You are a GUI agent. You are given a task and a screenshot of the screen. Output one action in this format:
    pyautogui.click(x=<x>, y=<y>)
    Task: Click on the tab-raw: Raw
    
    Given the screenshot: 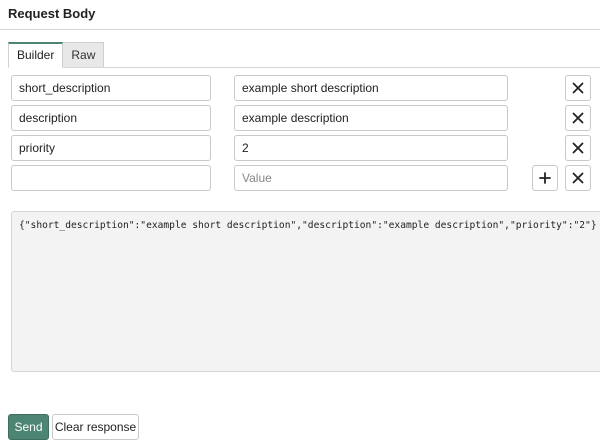 What is the action you would take?
    pyautogui.click(x=84, y=55)
    